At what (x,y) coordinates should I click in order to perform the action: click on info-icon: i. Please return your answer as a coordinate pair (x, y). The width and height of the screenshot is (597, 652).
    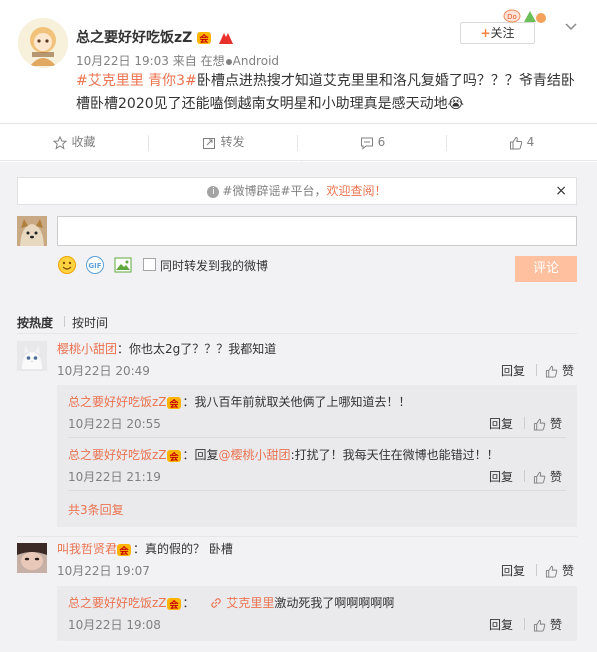
    Looking at the image, I should click on (213, 191).